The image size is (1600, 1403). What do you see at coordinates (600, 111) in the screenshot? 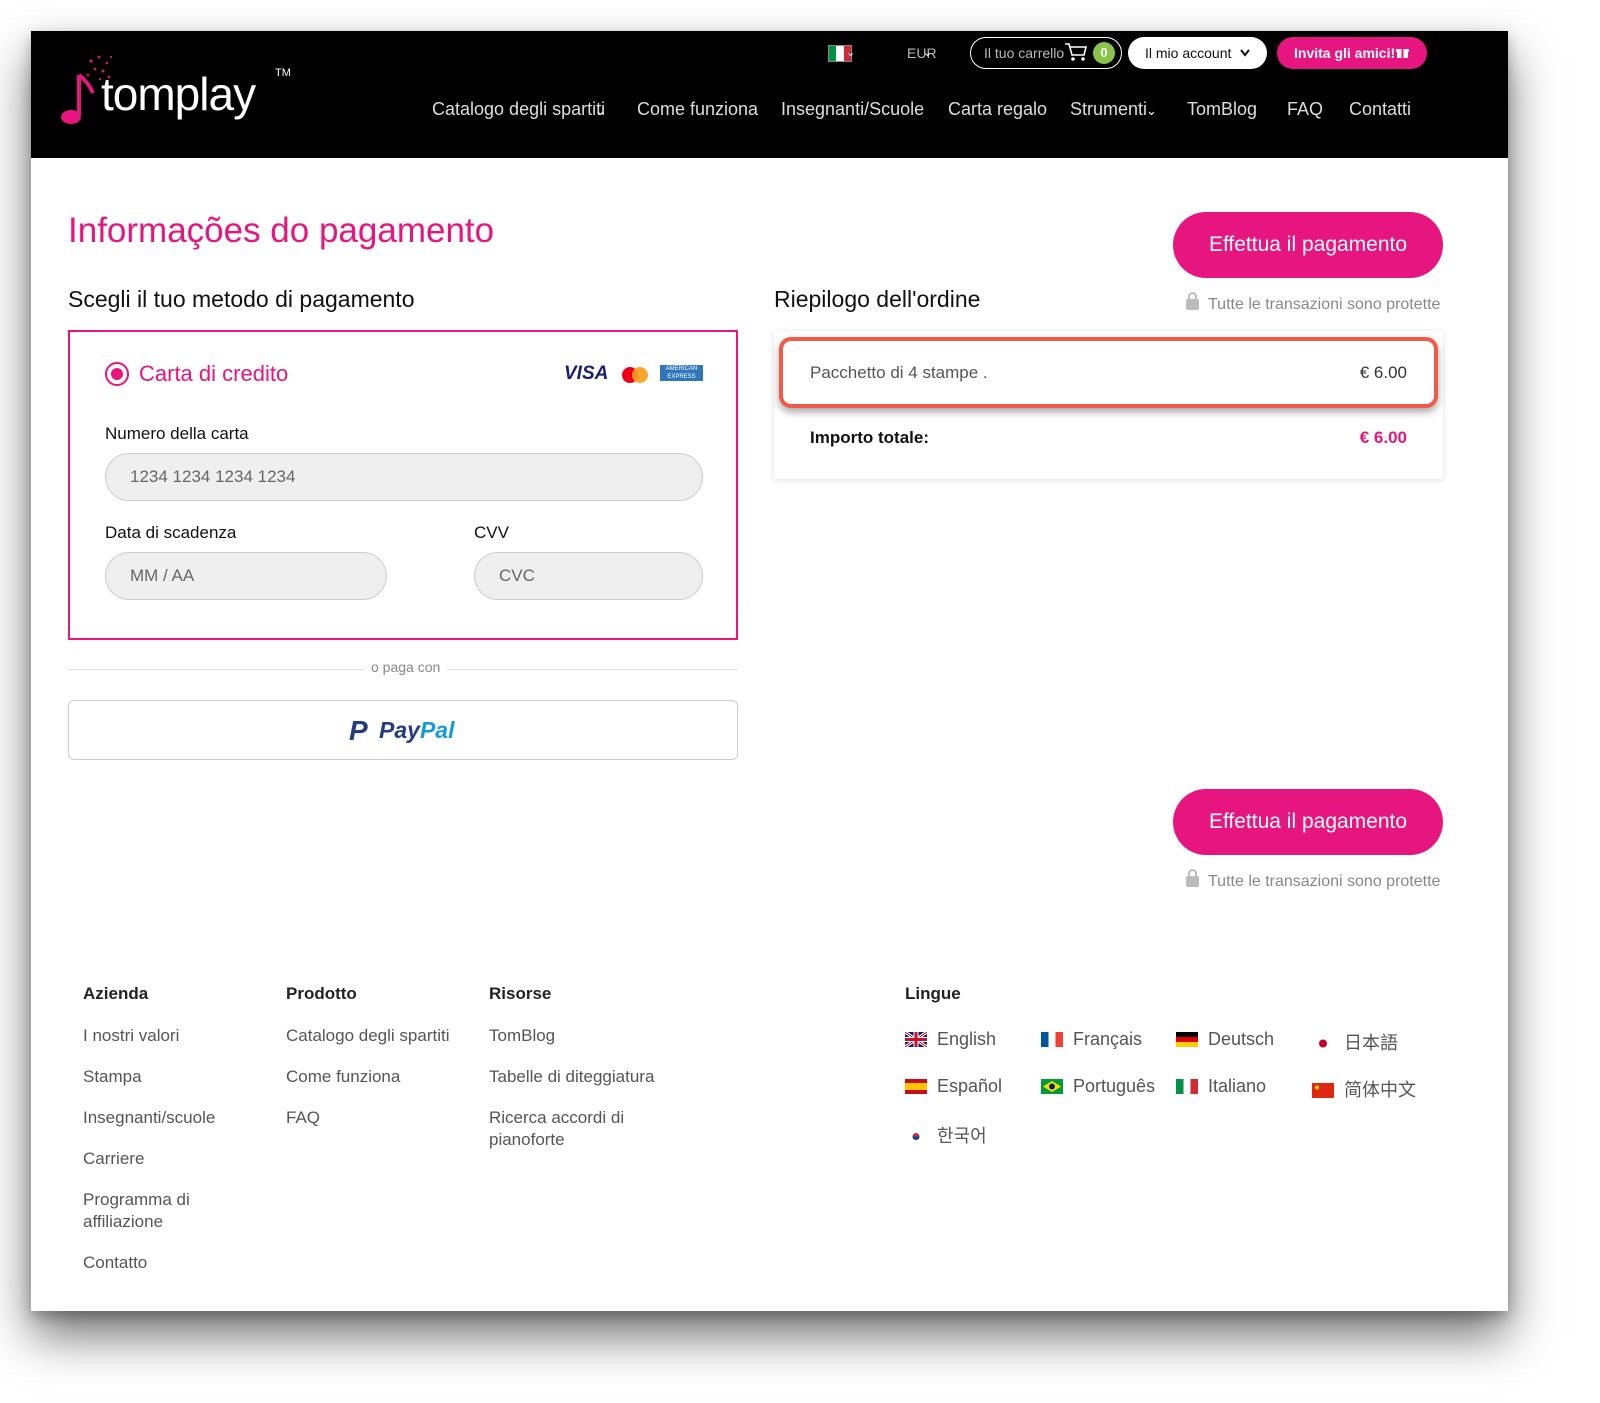
I see `catalogo-chevron-down-icon: ⌄` at bounding box center [600, 111].